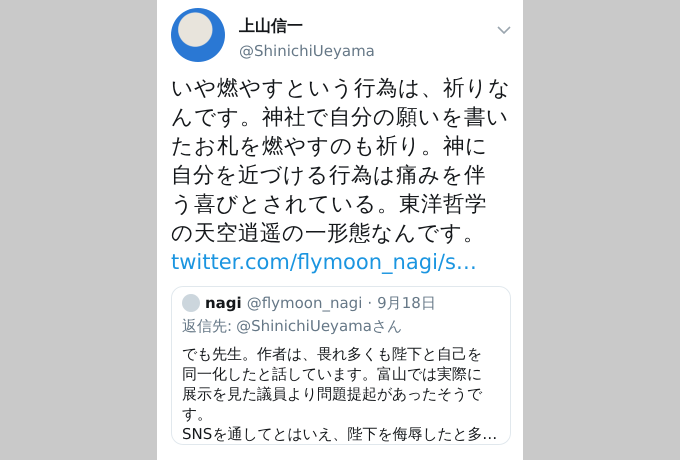  What do you see at coordinates (319, 326) in the screenshot?
I see `reply-to-handle: @ShinichiUeyamaさん` at bounding box center [319, 326].